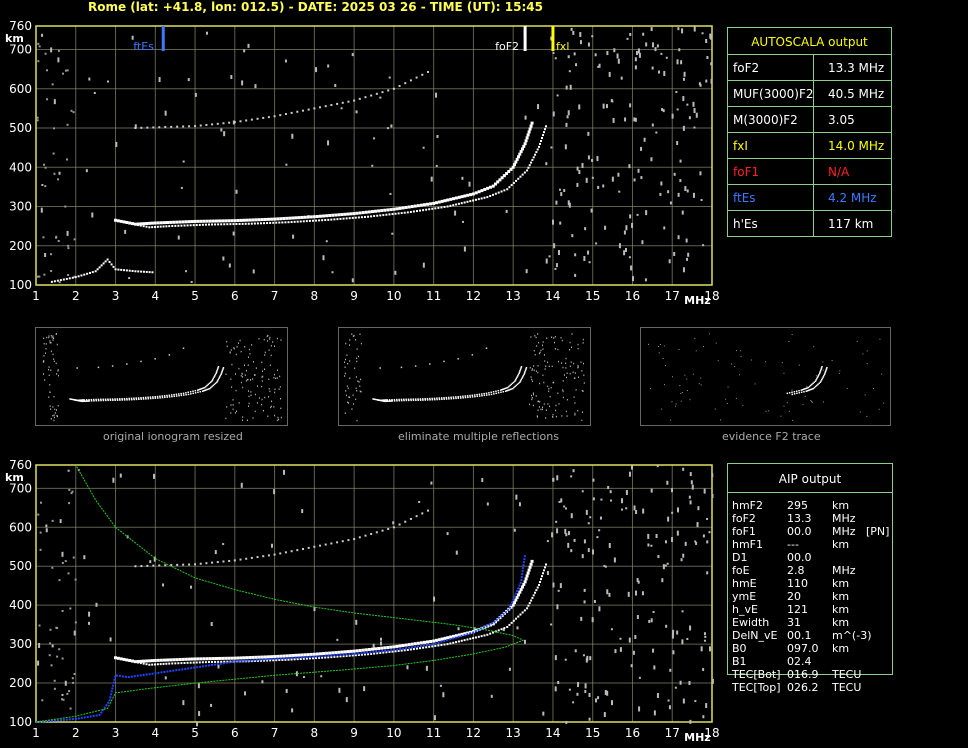 Image resolution: width=968 pixels, height=748 pixels. Describe the element at coordinates (592, 733) in the screenshot. I see `bottom-x-tick-label: 15` at that location.